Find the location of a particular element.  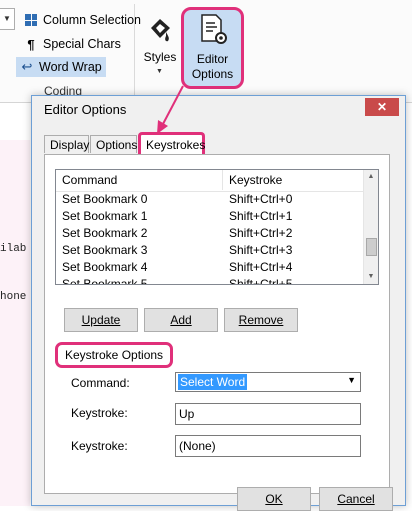

list-scrollbar: ▲ ▼ is located at coordinates (370, 227).